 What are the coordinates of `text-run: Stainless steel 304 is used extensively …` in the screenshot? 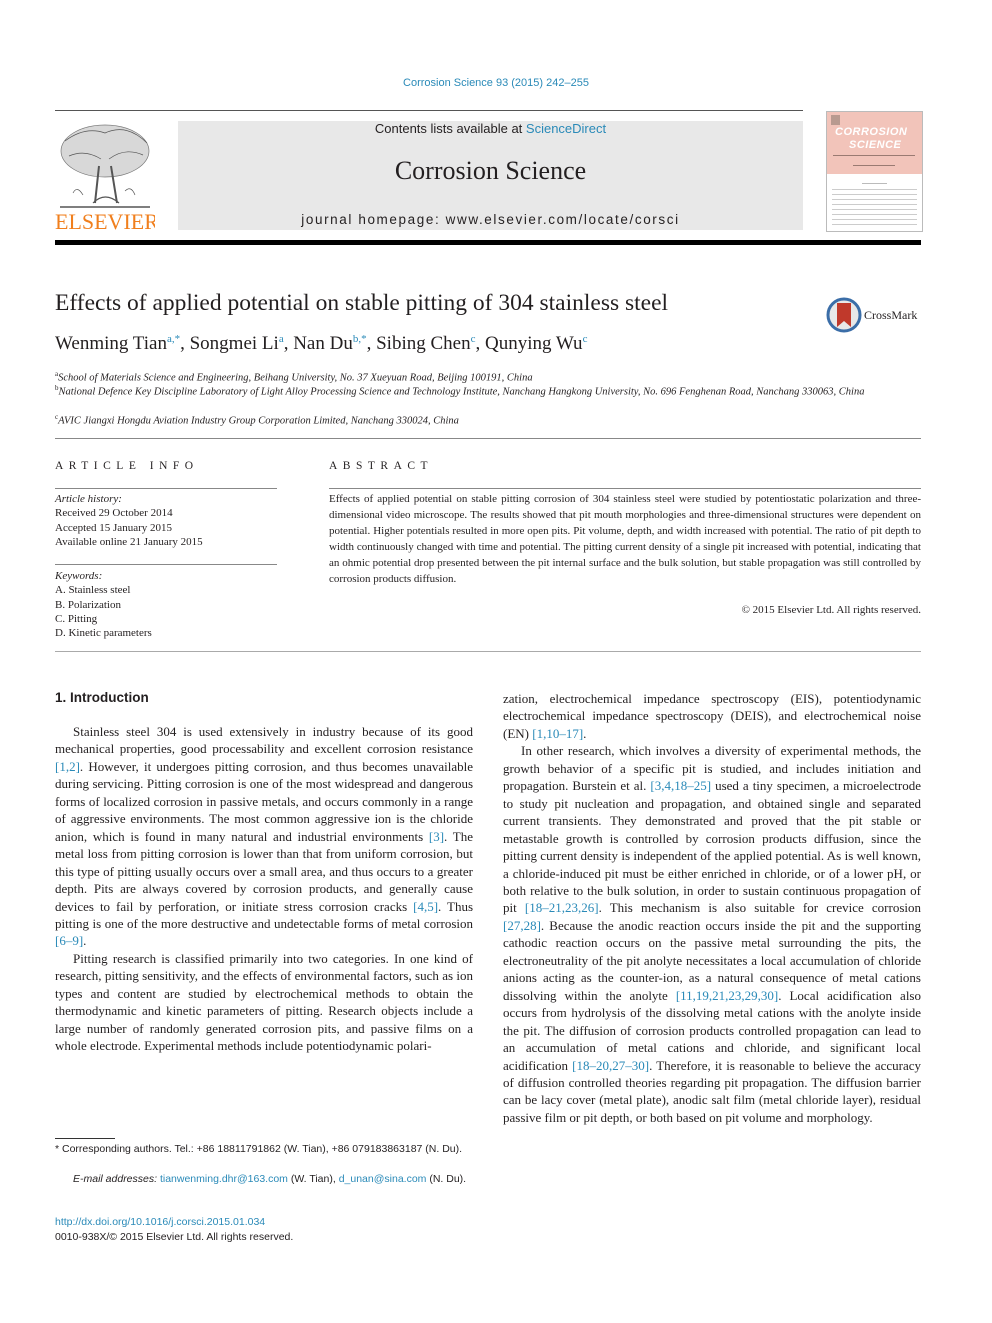 It's located at (264, 740).